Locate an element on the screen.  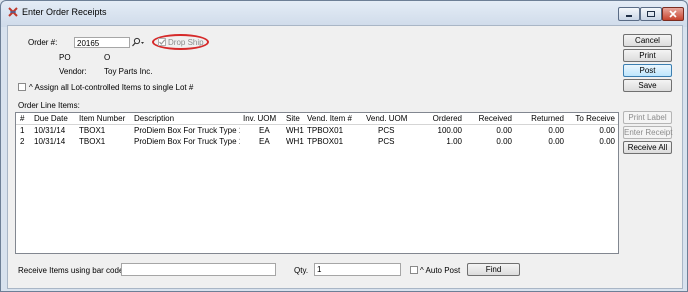
title-bar: Enter Order Receipts is located at coordinates (344, 13).